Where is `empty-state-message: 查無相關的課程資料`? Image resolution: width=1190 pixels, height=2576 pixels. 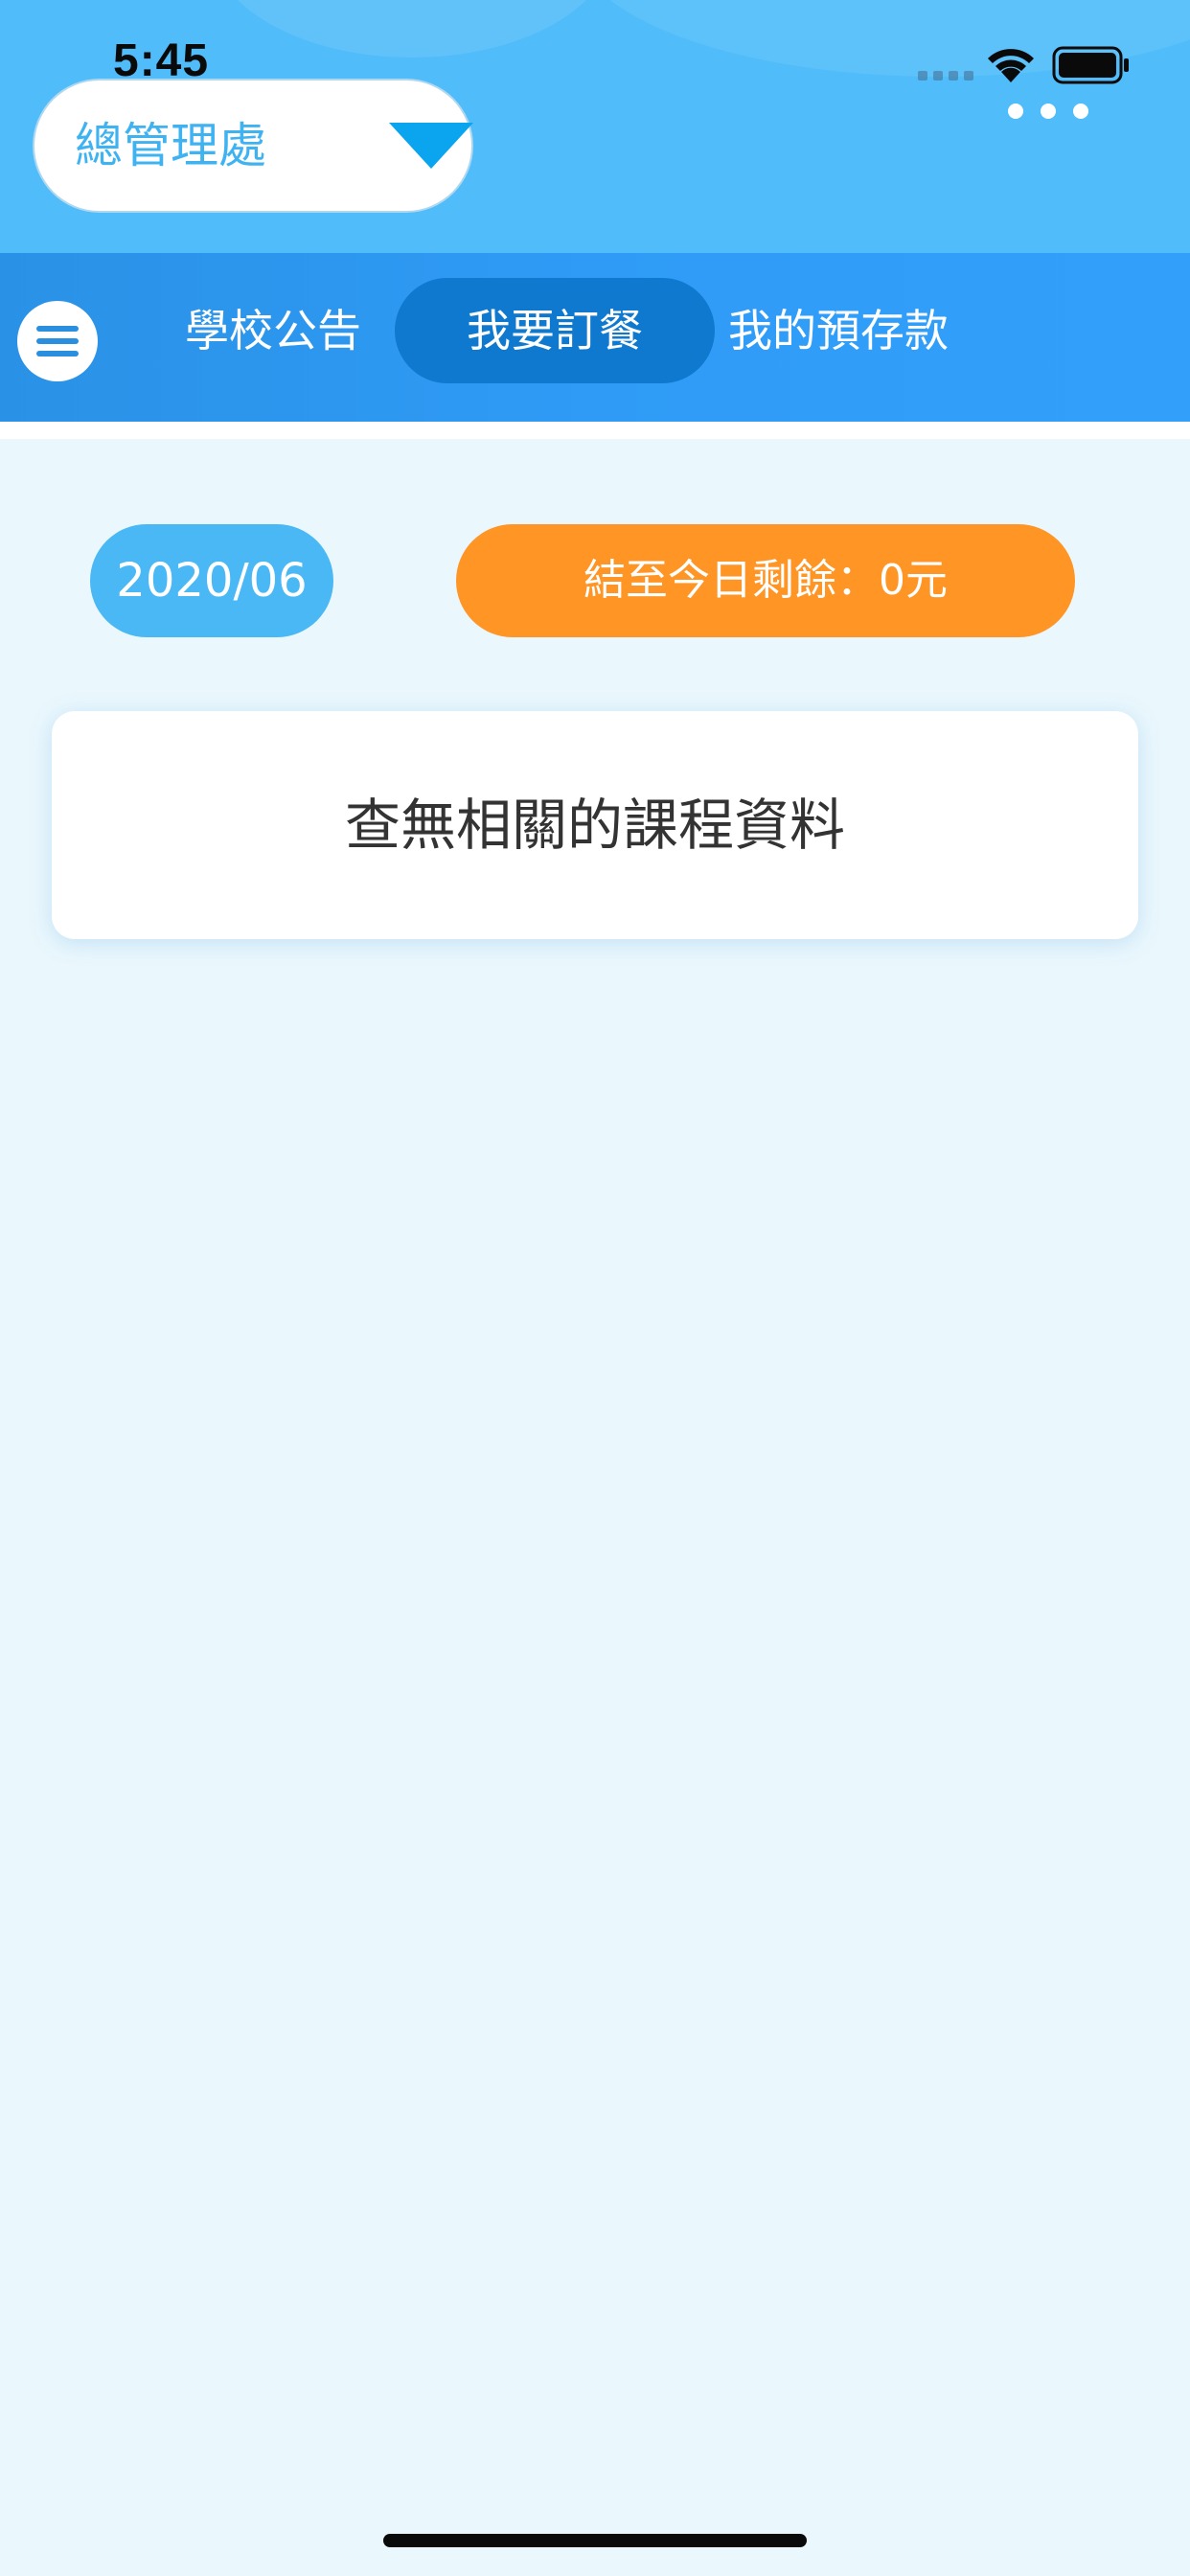
empty-state-message: 查無相關的課程資料 is located at coordinates (594, 825).